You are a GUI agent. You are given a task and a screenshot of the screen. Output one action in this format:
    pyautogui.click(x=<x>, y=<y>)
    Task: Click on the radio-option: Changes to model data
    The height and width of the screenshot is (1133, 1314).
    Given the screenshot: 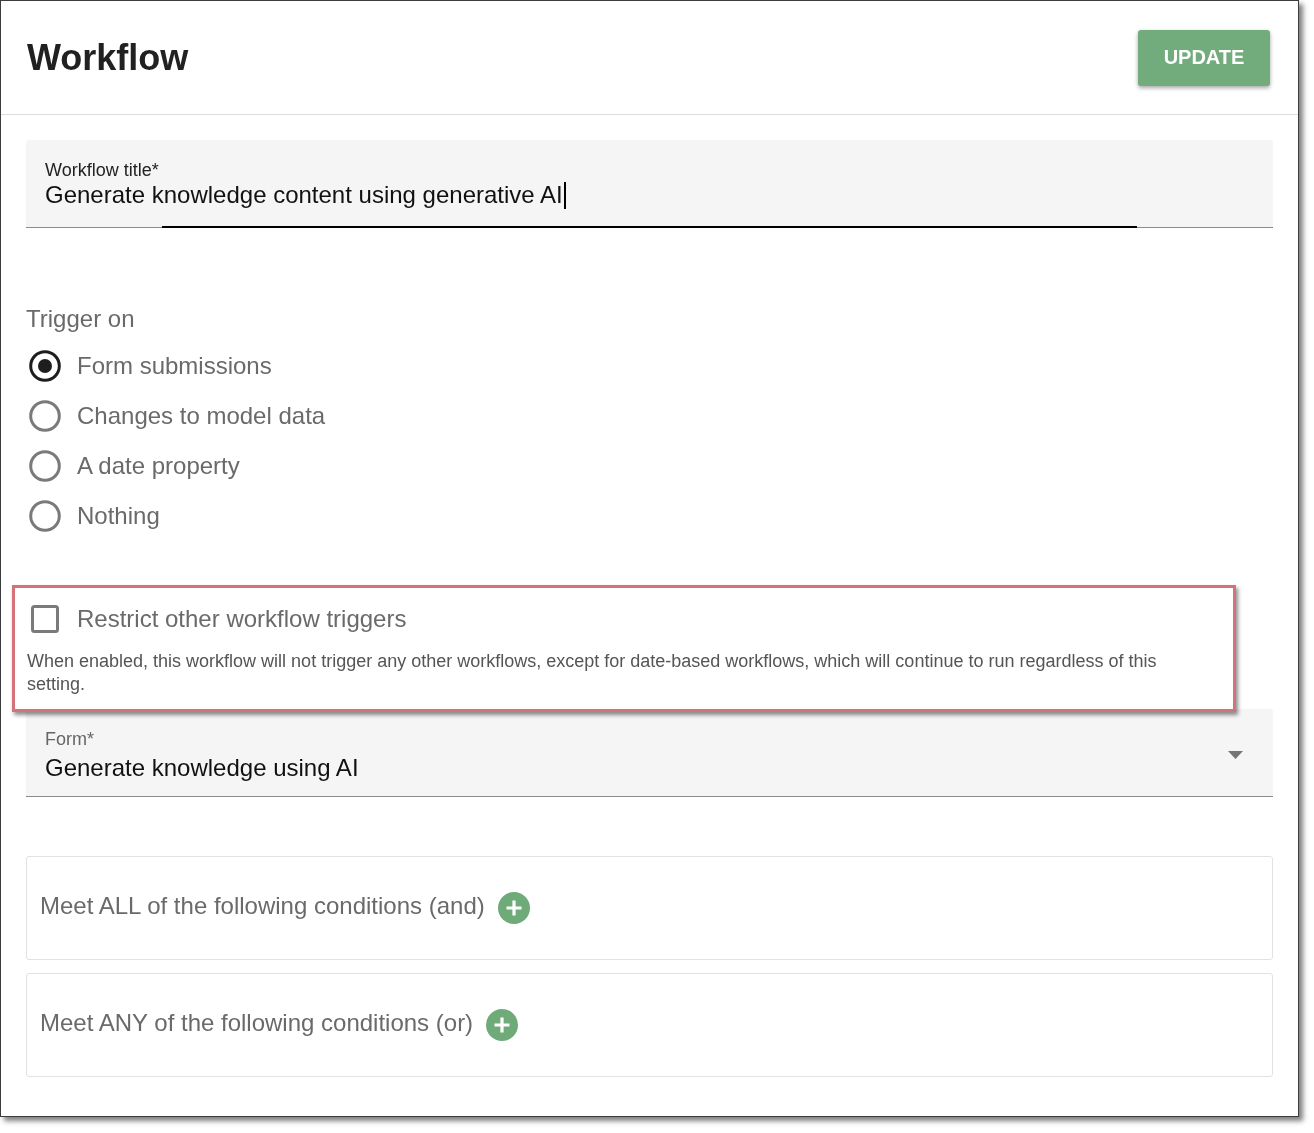 What is the action you would take?
    pyautogui.click(x=176, y=416)
    